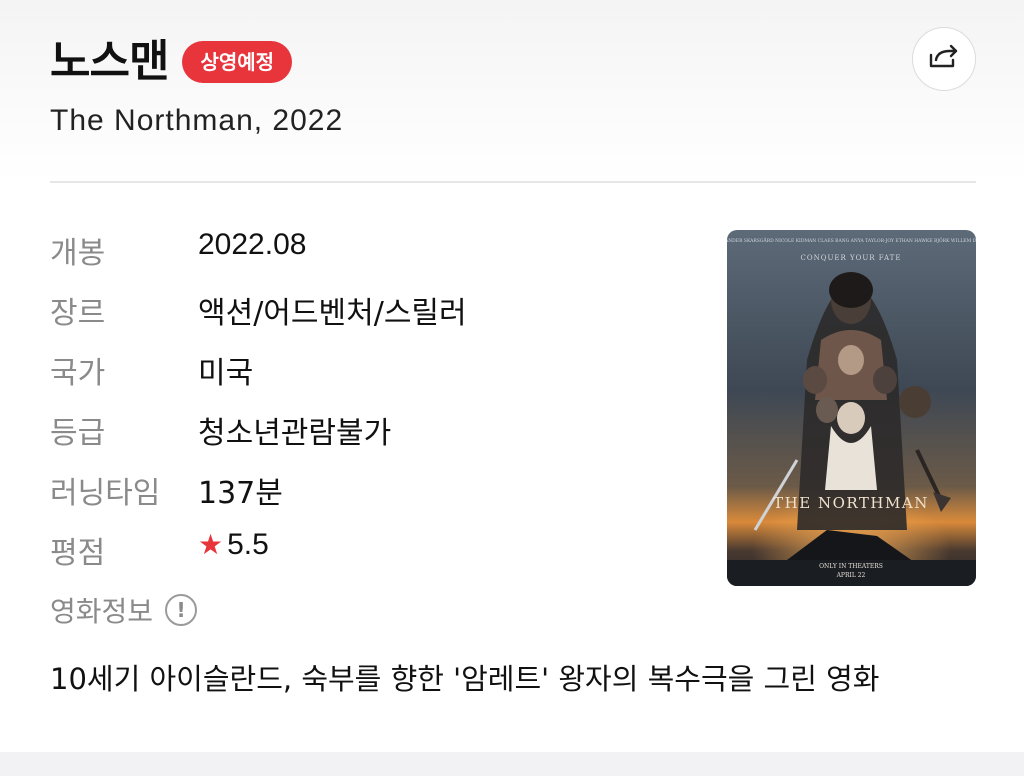  Describe the element at coordinates (332, 313) in the screenshot. I see `genre-value: 액션/어드벤처/스릴러` at that location.